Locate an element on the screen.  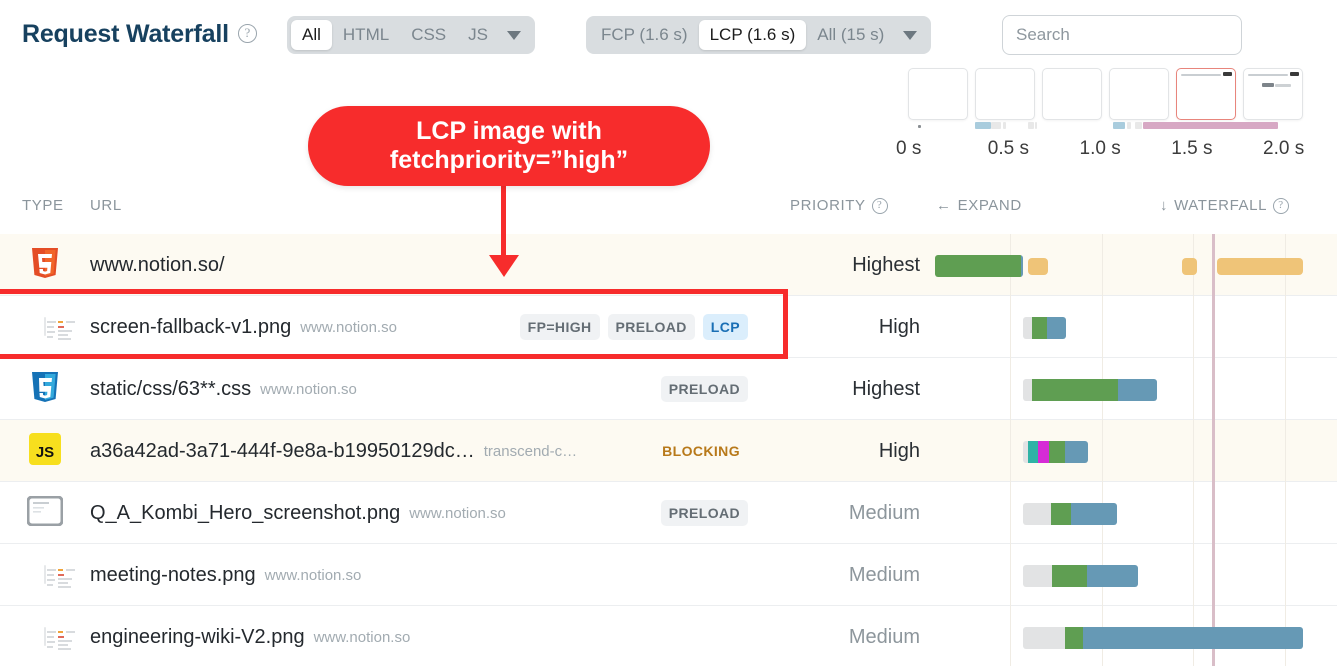
lcp-callout: LCP image with fetchpriority=”high” is located at coordinates (509, 146).